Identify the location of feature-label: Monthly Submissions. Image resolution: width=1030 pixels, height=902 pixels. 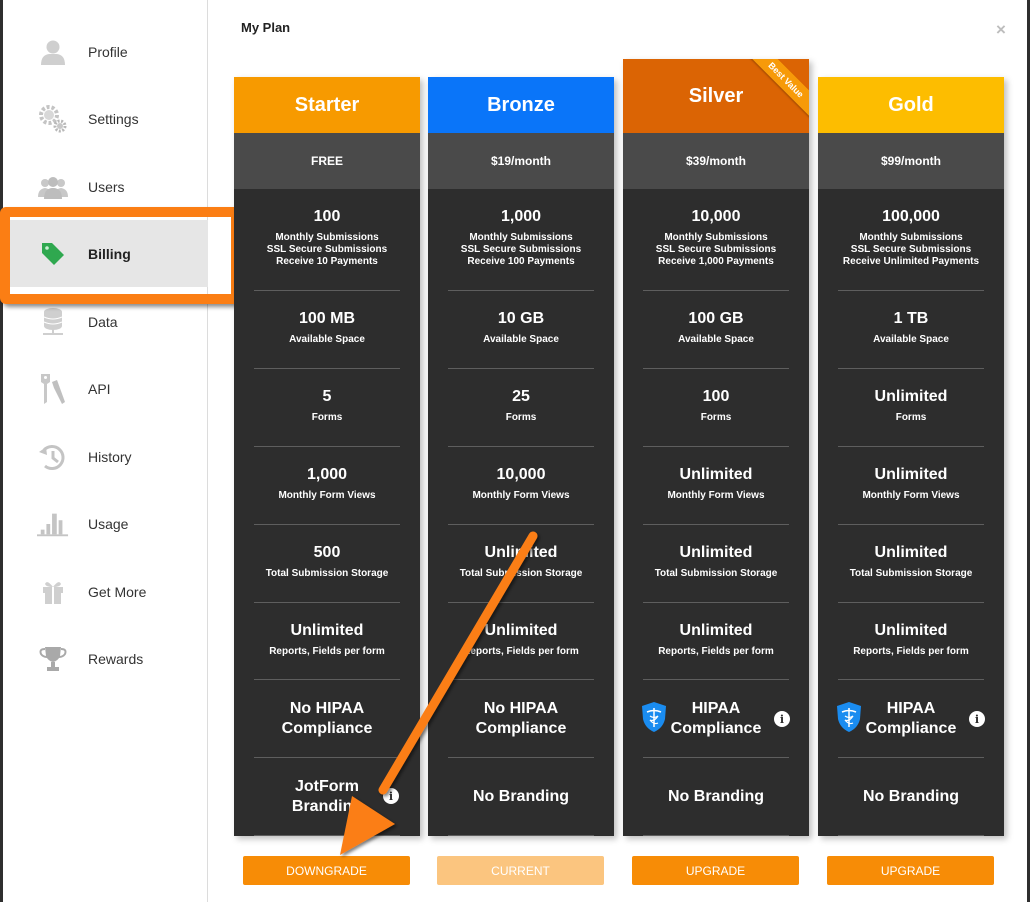
(521, 237).